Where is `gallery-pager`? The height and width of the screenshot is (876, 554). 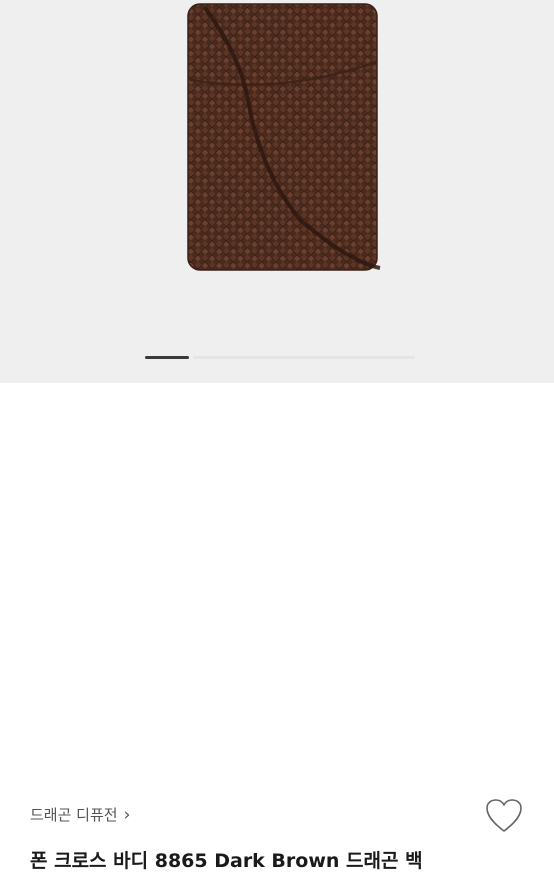
gallery-pager is located at coordinates (280, 357).